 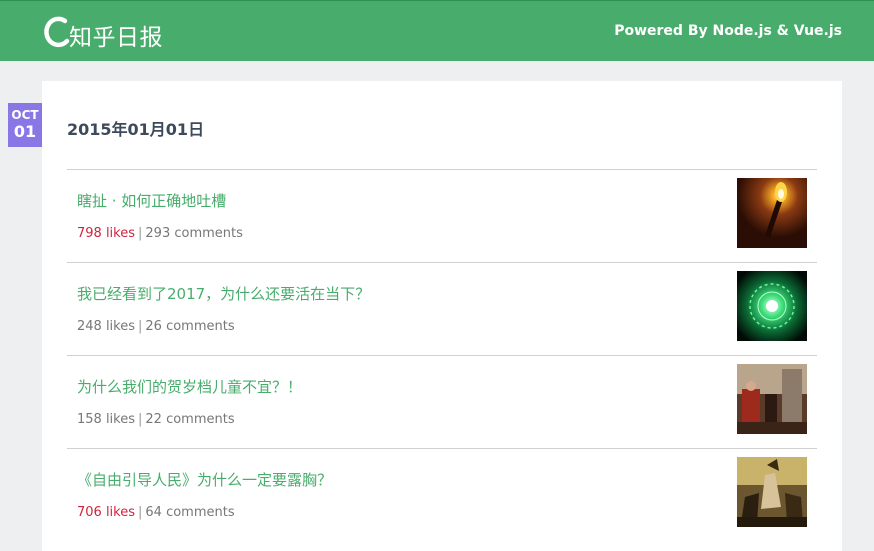 I want to click on story-meta: 248 likes | 26 comments, so click(x=156, y=326).